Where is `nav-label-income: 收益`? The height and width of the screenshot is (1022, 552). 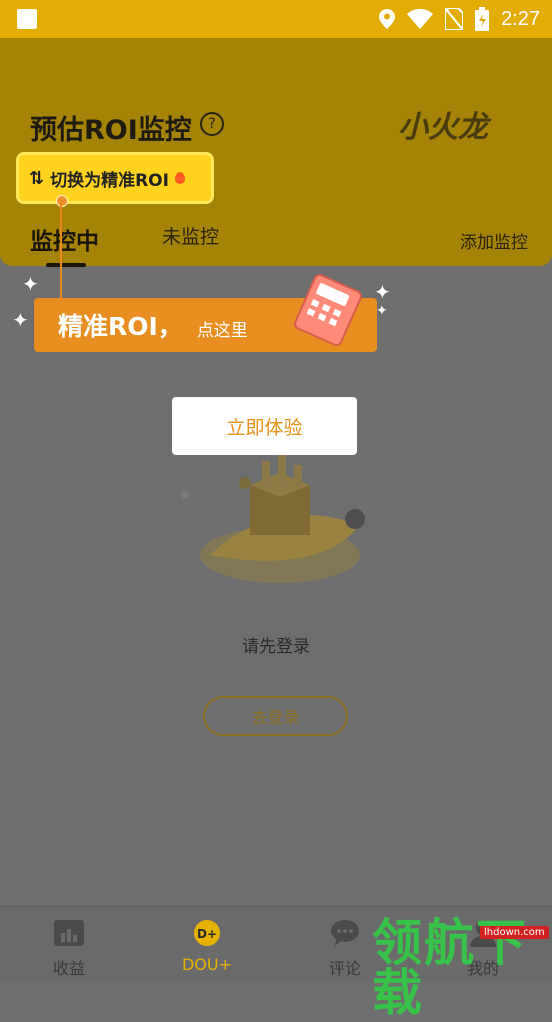
nav-label-income: 收益 is located at coordinates (68, 968).